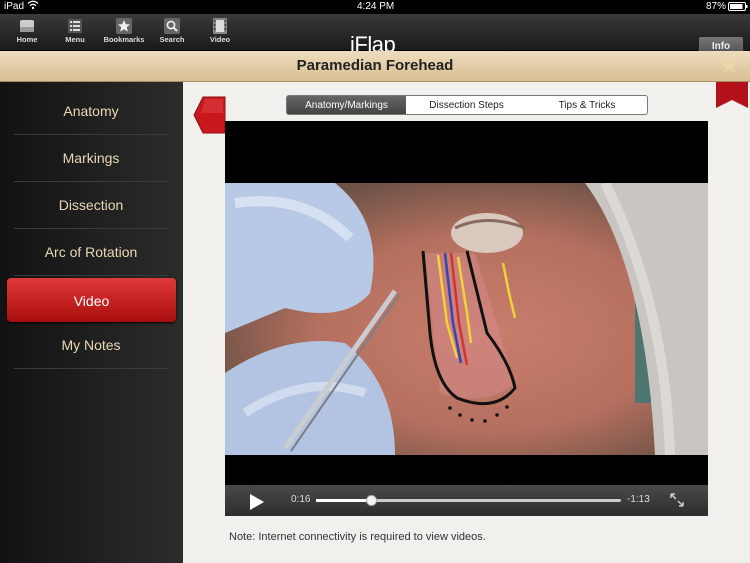 This screenshot has width=750, height=563. I want to click on video-button-label: Video, so click(220, 39).